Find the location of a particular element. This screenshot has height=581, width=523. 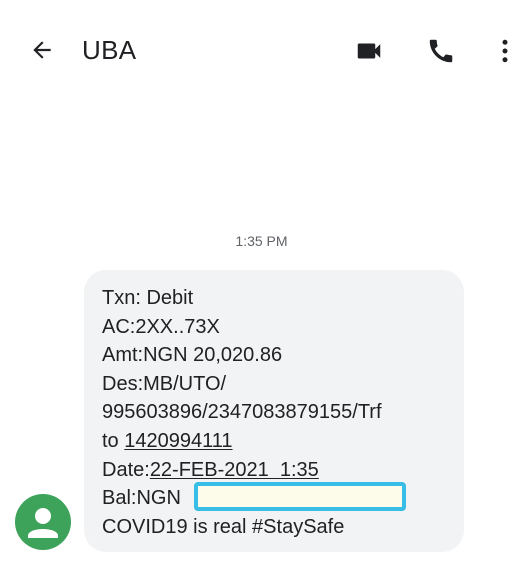

arrow-back-icon is located at coordinates (42, 52).